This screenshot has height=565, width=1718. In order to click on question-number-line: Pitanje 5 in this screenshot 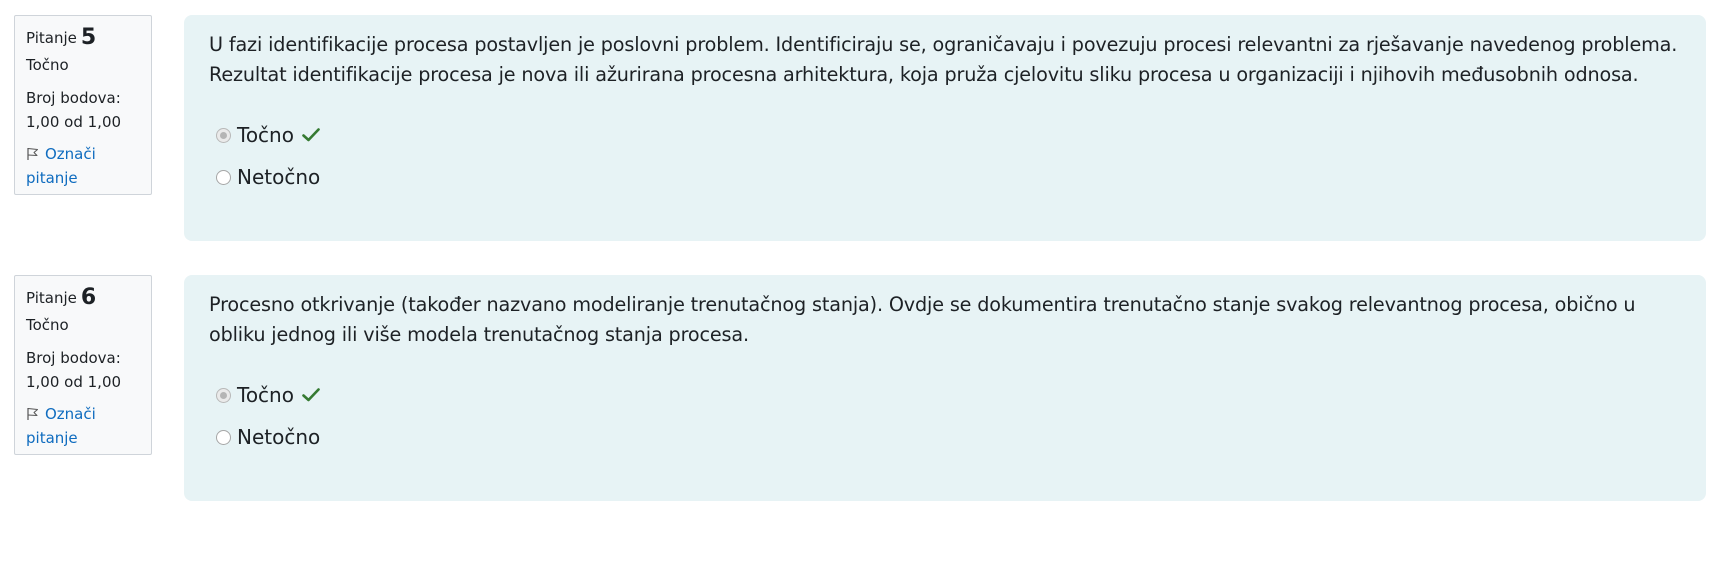, I will do `click(83, 38)`.